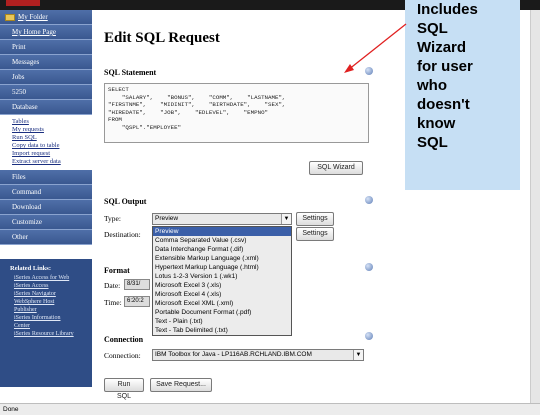 The image size is (540, 415). What do you see at coordinates (137, 284) in the screenshot?
I see `date-field: 8/31/` at bounding box center [137, 284].